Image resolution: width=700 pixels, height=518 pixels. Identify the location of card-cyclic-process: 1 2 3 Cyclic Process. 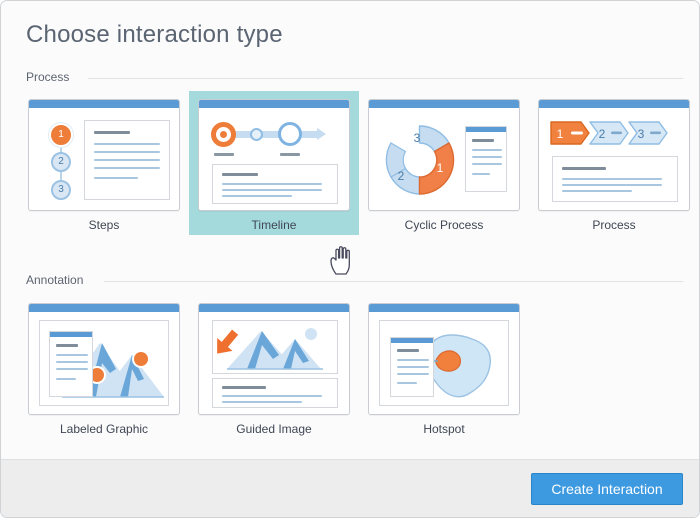
(444, 163).